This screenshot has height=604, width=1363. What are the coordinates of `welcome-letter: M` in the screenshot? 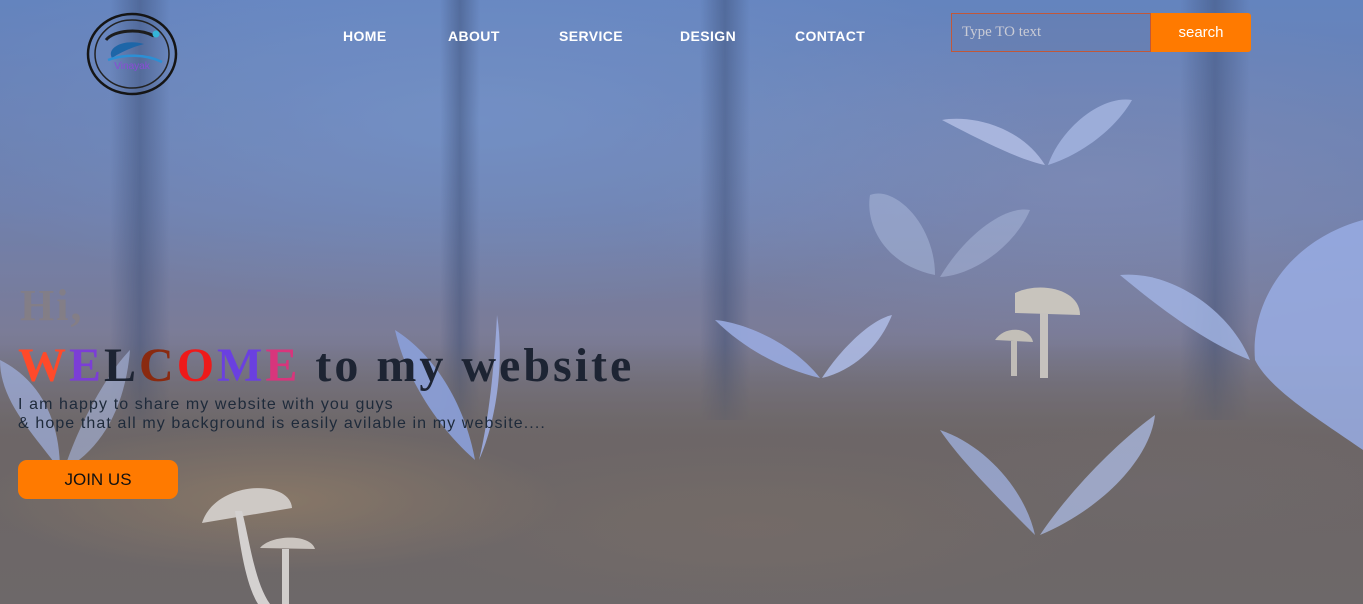 It's located at (241, 365).